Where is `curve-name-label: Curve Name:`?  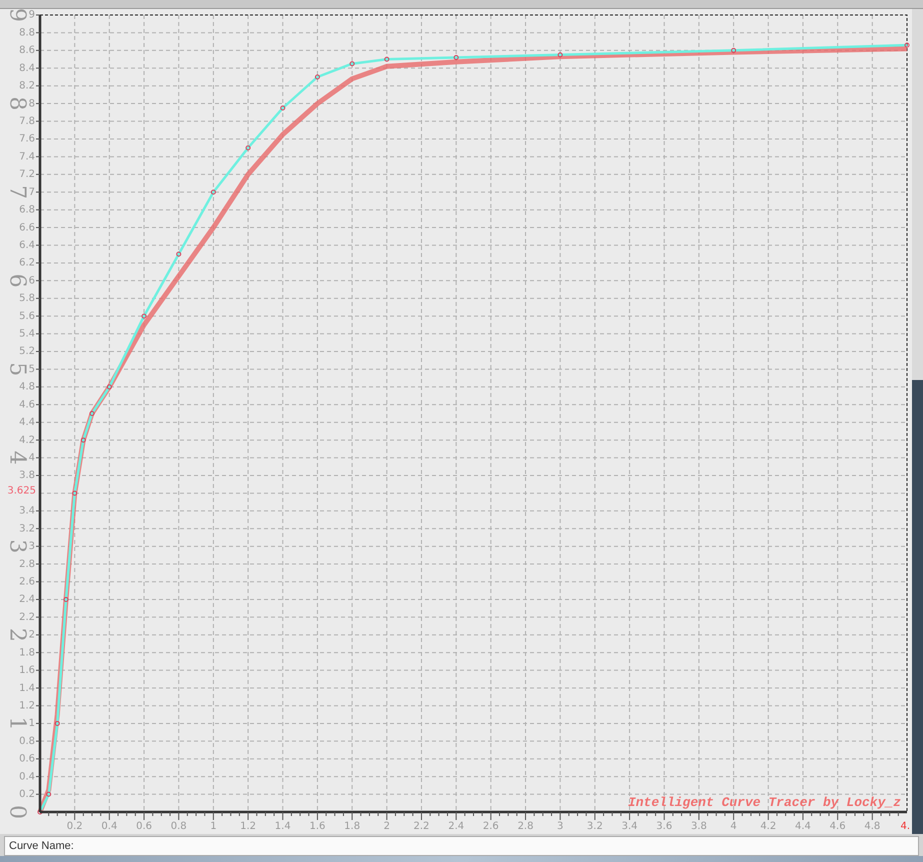
curve-name-label: Curve Name: is located at coordinates (41, 846).